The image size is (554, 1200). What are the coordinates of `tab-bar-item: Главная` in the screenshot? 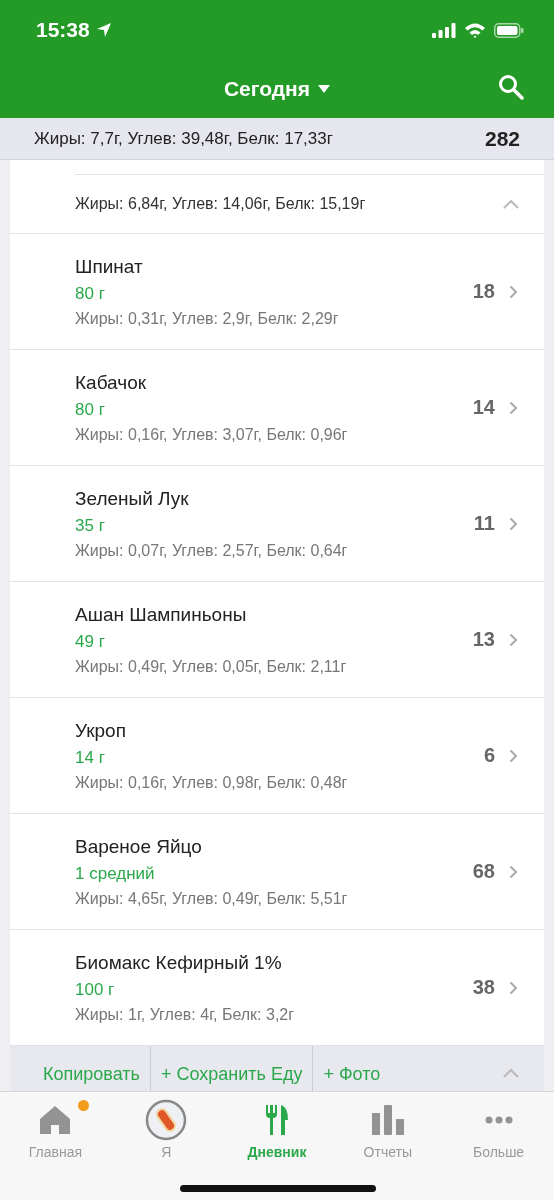 It's located at (55, 1126).